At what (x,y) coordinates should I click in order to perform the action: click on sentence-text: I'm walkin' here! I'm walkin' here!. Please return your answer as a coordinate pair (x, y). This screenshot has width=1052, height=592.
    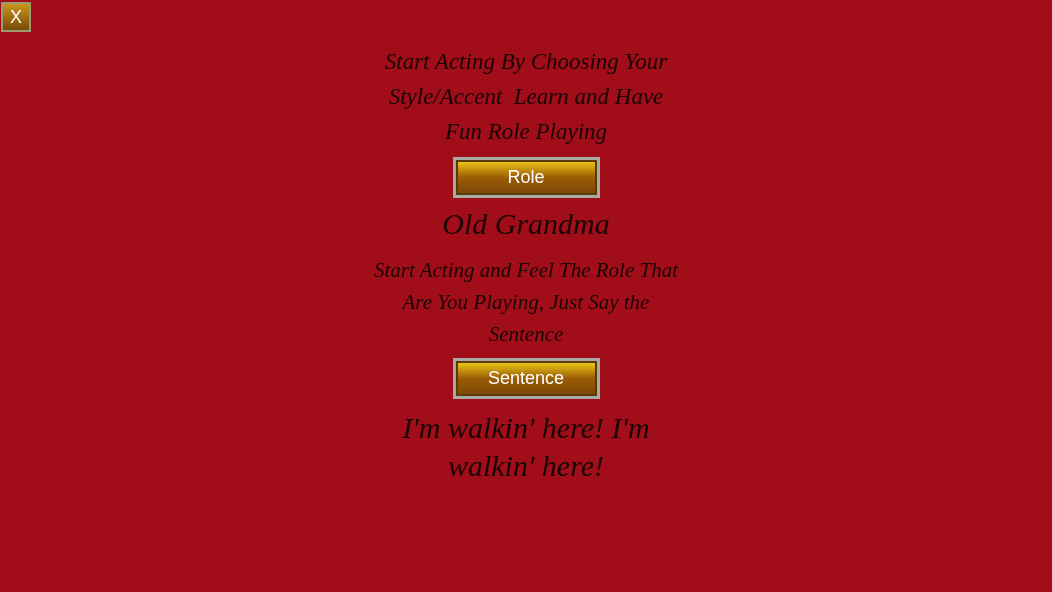
    Looking at the image, I should click on (526, 447).